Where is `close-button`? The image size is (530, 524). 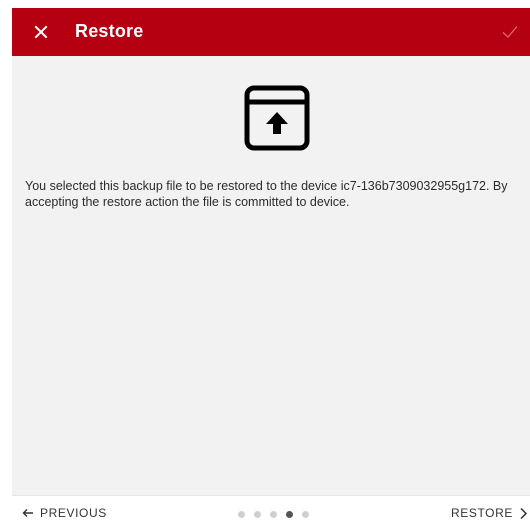
close-button is located at coordinates (41, 32).